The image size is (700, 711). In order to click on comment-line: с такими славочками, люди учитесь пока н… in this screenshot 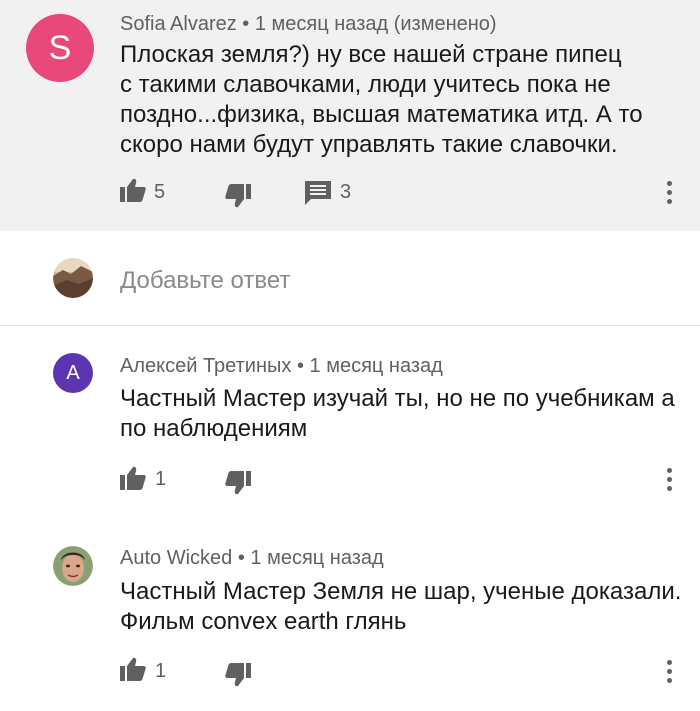, I will do `click(365, 84)`.